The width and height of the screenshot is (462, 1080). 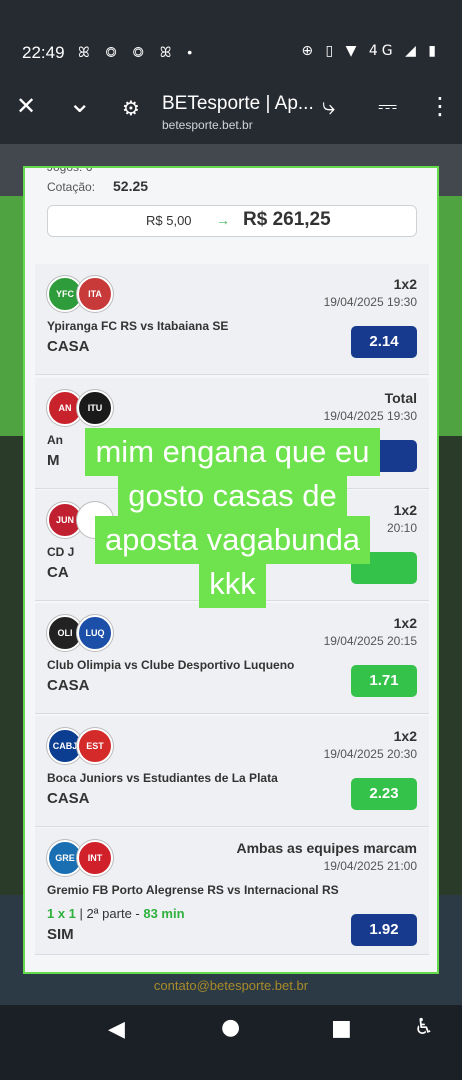 I want to click on system-status-icons: ⊕ ▯ ▼ 4G ◢ ▮, so click(x=370, y=51).